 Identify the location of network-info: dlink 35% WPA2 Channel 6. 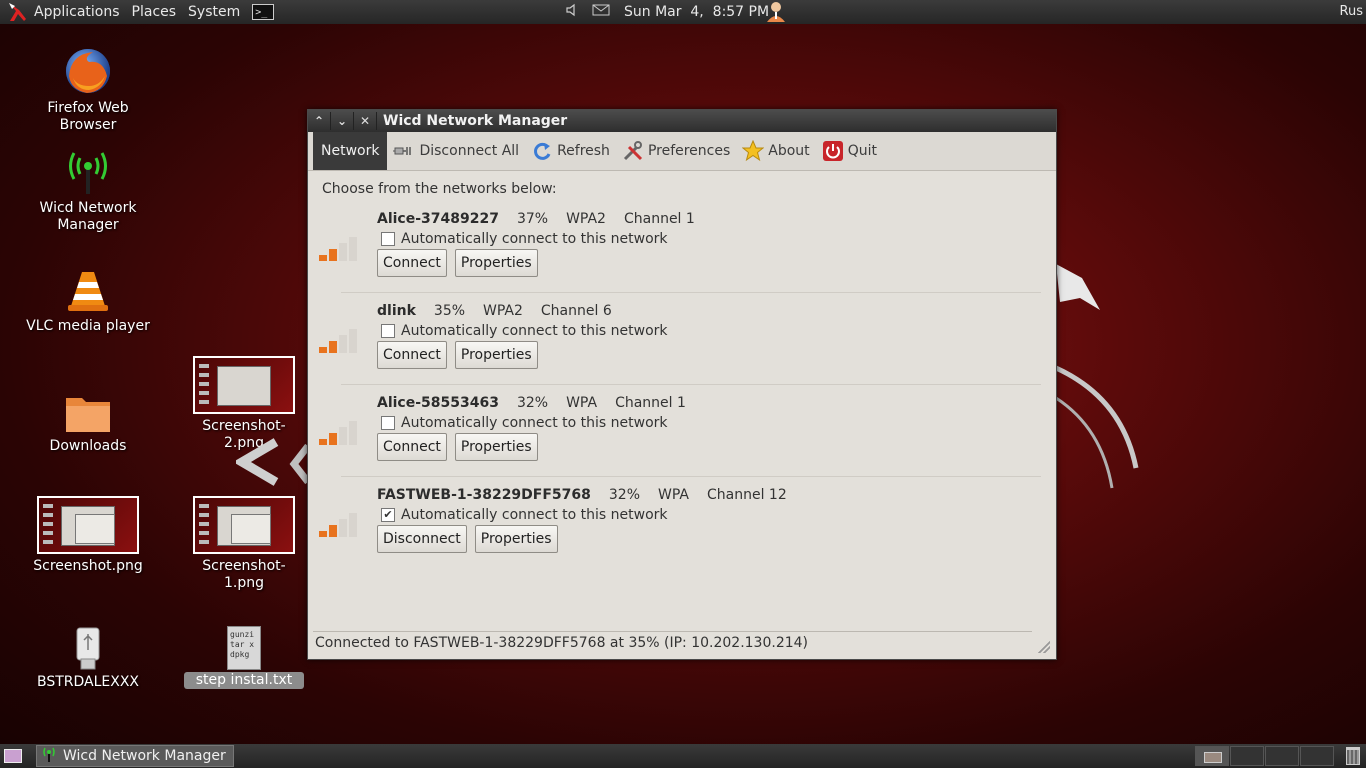
(503, 311).